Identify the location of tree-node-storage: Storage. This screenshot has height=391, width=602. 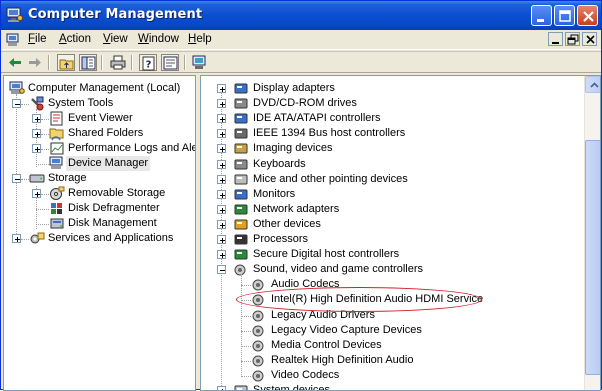
(99, 178).